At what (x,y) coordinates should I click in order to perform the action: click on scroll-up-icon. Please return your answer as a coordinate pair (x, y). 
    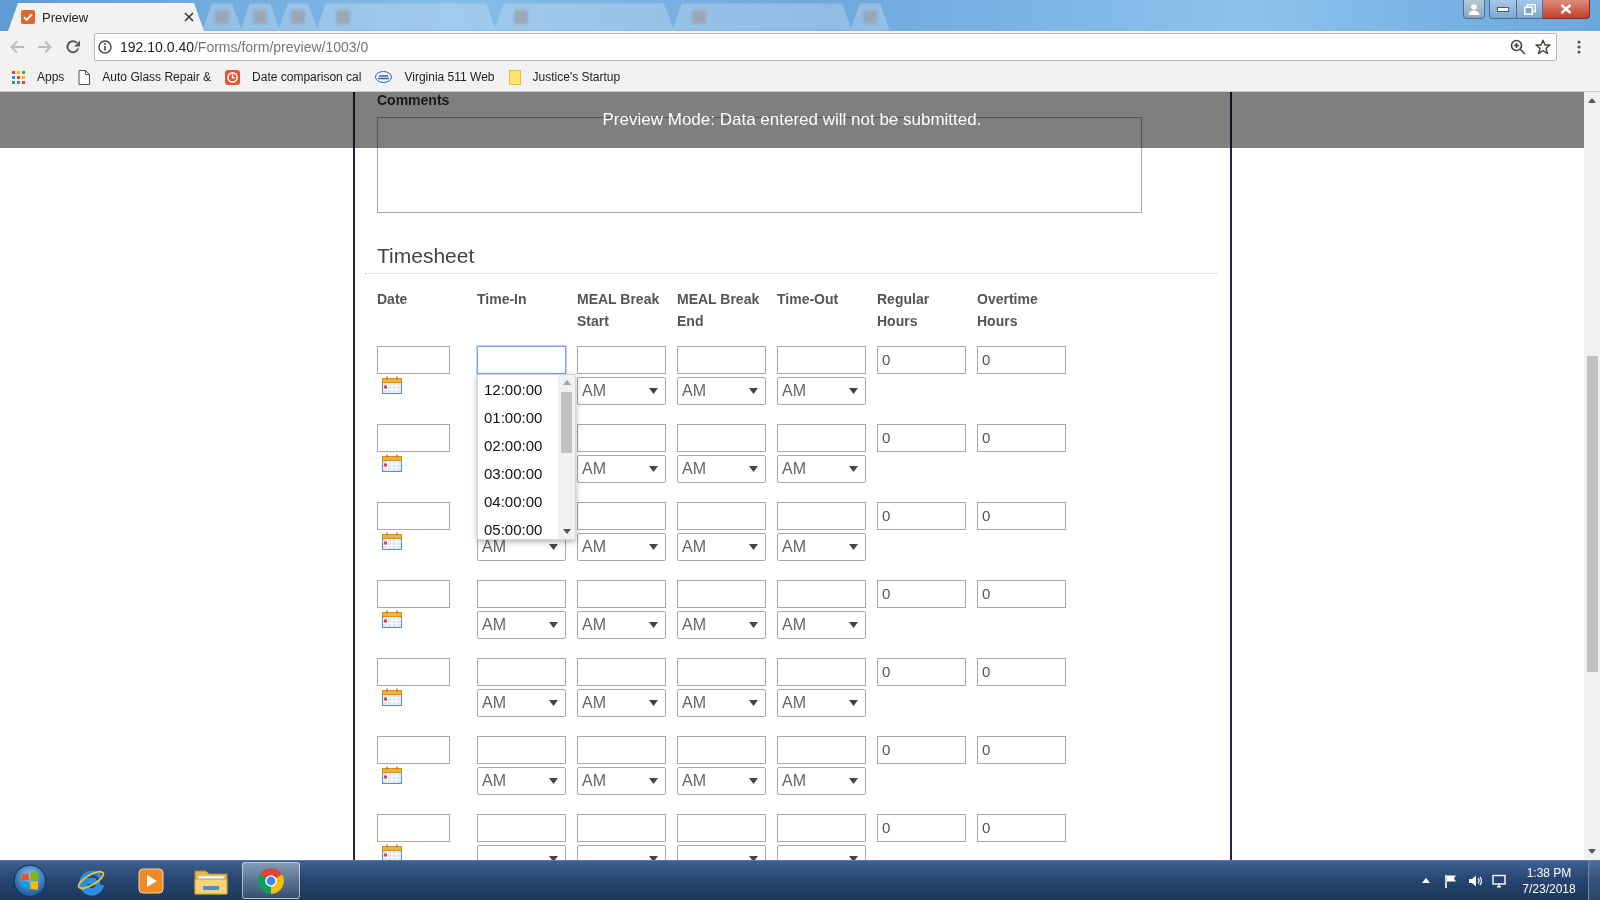
    Looking at the image, I should click on (1592, 100).